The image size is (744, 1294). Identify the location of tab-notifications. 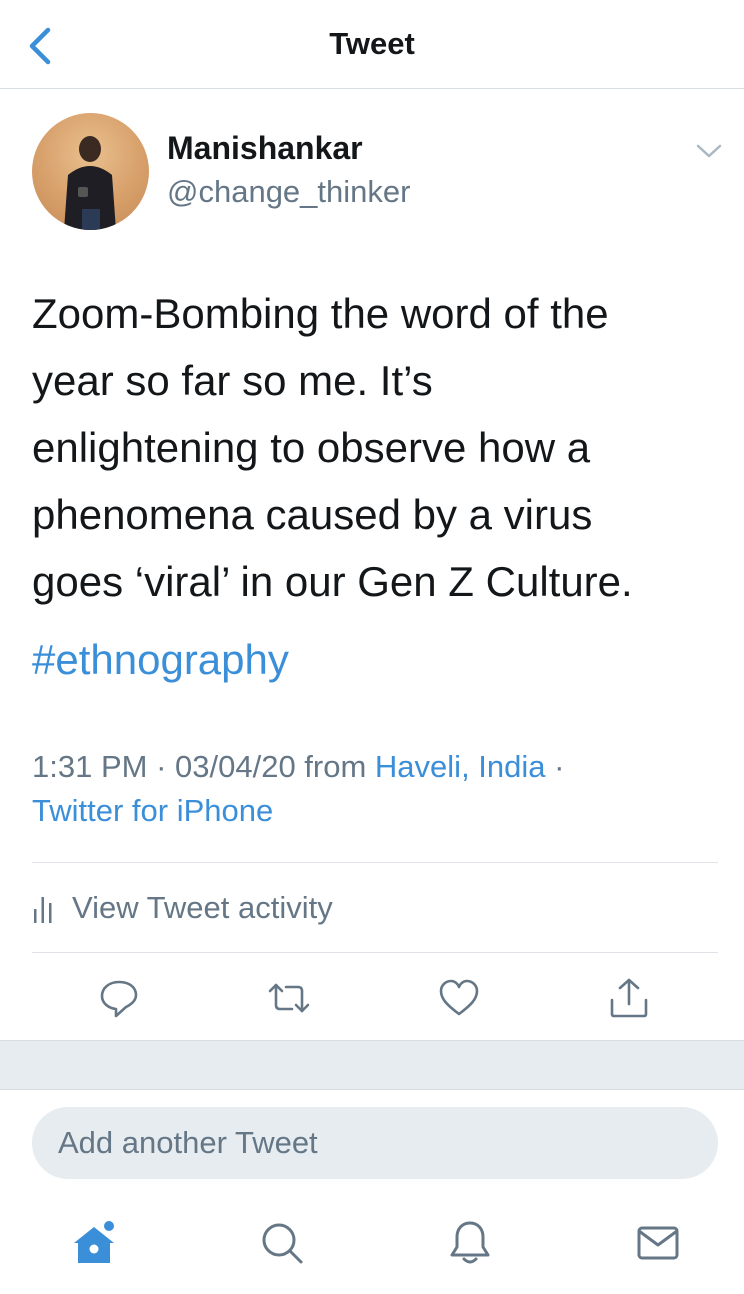
(470, 1243).